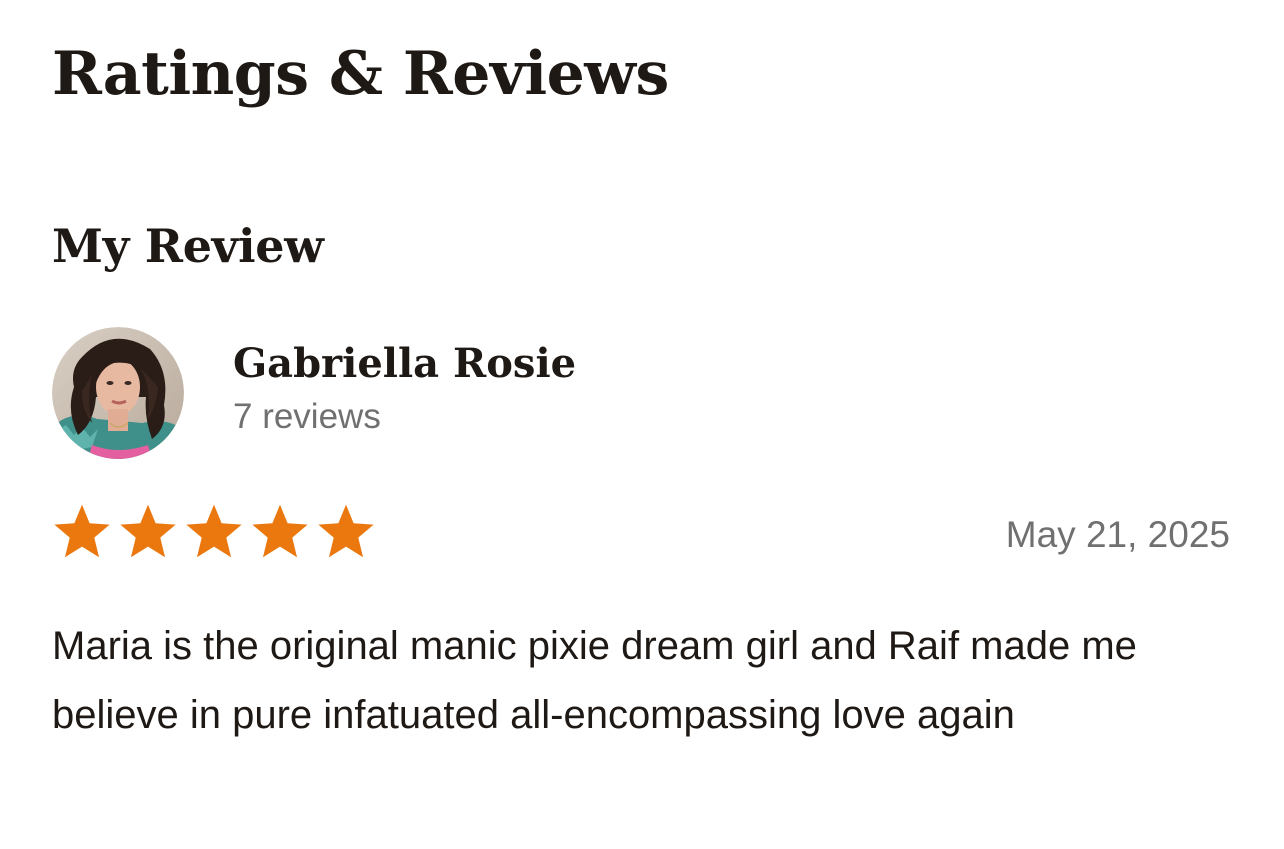 The width and height of the screenshot is (1284, 849). Describe the element at coordinates (188, 246) in the screenshot. I see `my-review-heading: My Review` at that location.